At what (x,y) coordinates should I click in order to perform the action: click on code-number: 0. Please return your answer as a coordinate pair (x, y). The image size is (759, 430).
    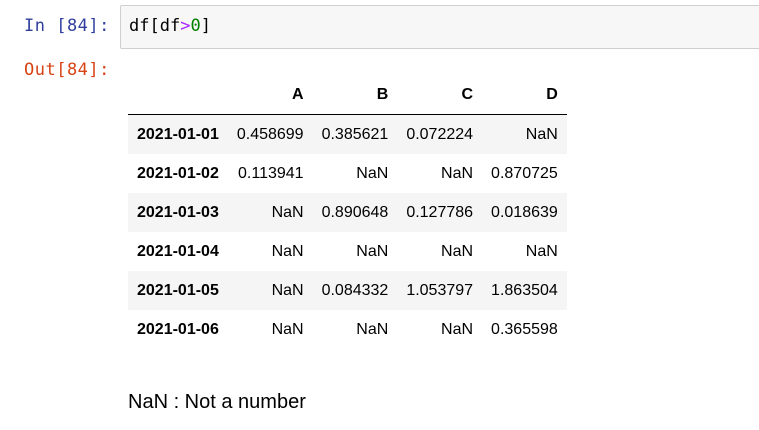
    Looking at the image, I should click on (195, 26).